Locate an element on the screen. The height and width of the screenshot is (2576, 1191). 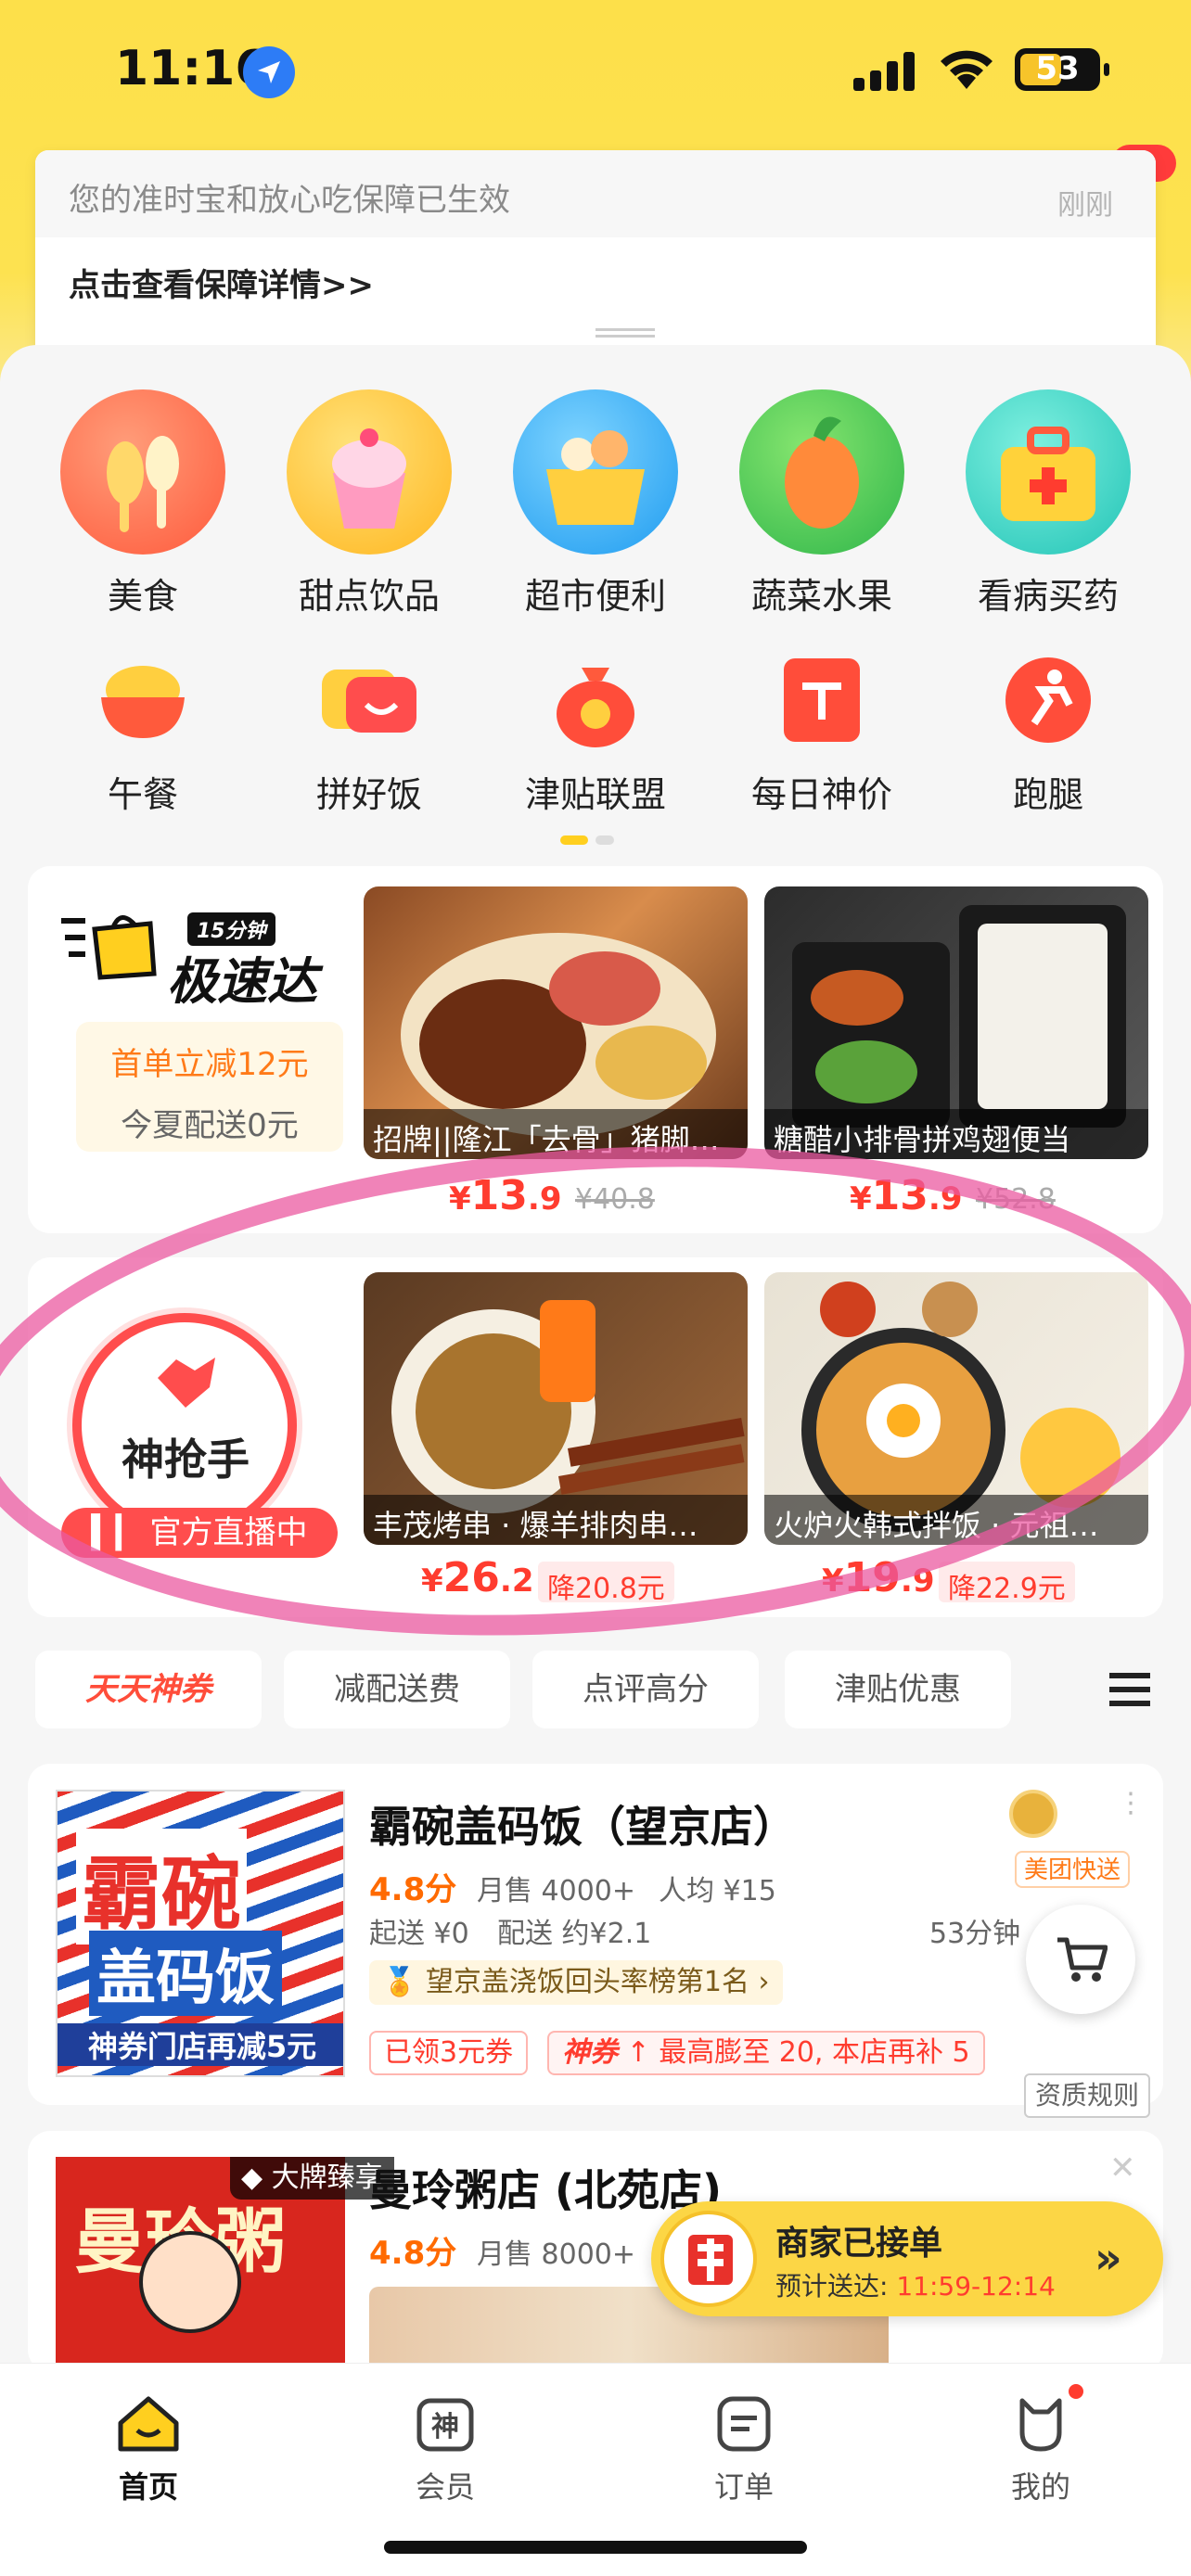
category-errand: 跑腿 is located at coordinates (1048, 733).